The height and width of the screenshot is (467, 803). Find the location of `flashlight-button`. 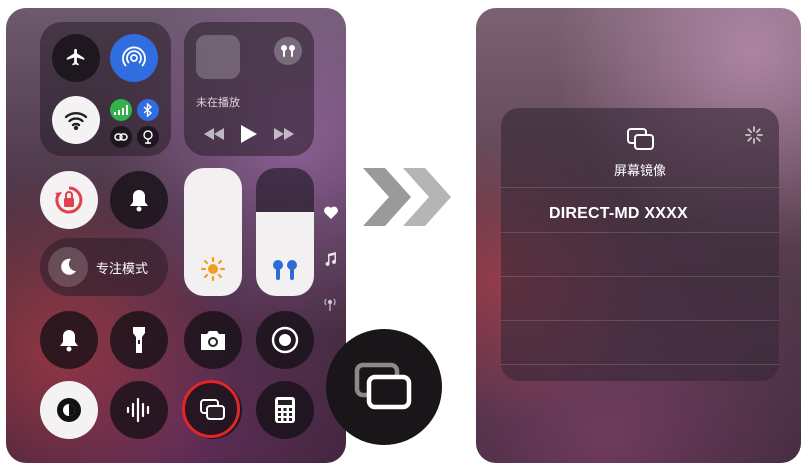

flashlight-button is located at coordinates (139, 340).